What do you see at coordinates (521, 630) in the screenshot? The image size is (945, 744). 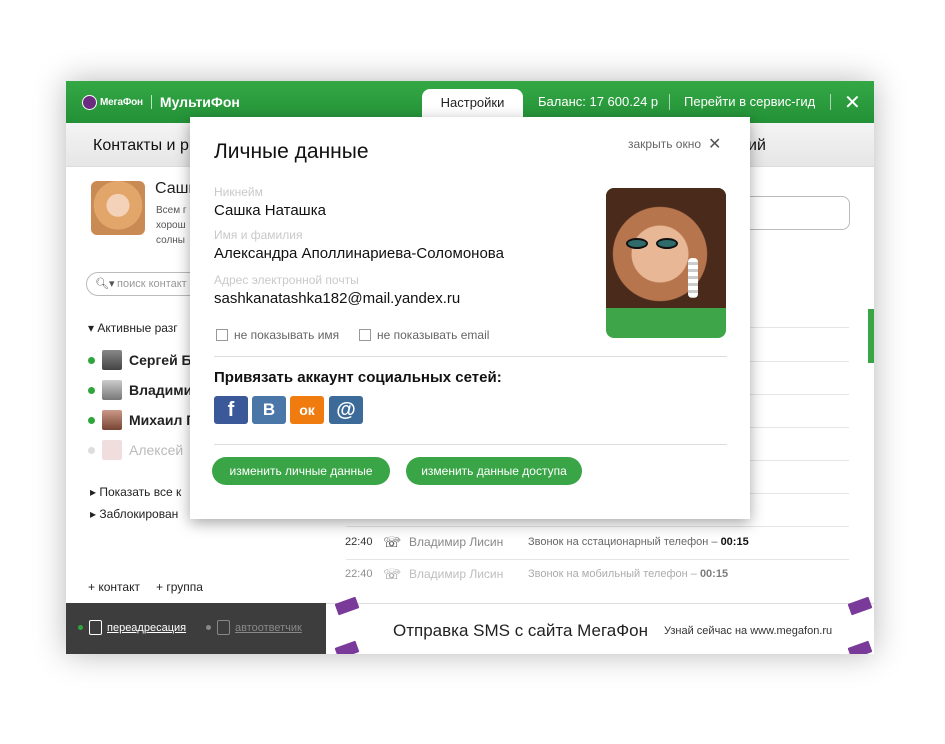 I see `banner-title: Отправка SMS с сайта МегаФон` at bounding box center [521, 630].